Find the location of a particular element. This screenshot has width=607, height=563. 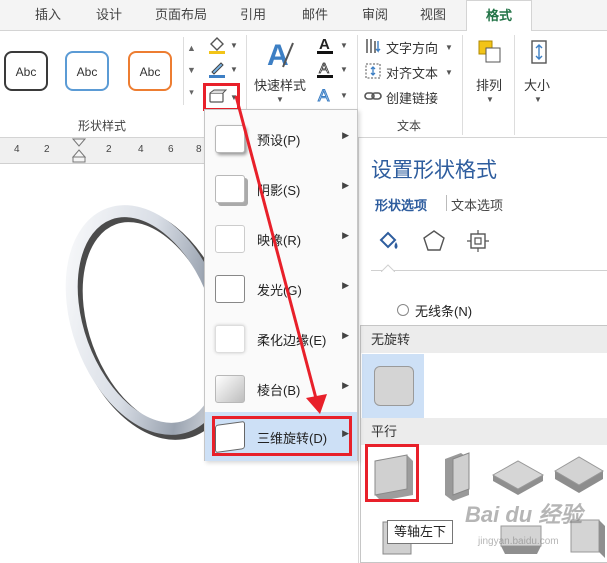

preset-icon is located at coordinates (230, 139).